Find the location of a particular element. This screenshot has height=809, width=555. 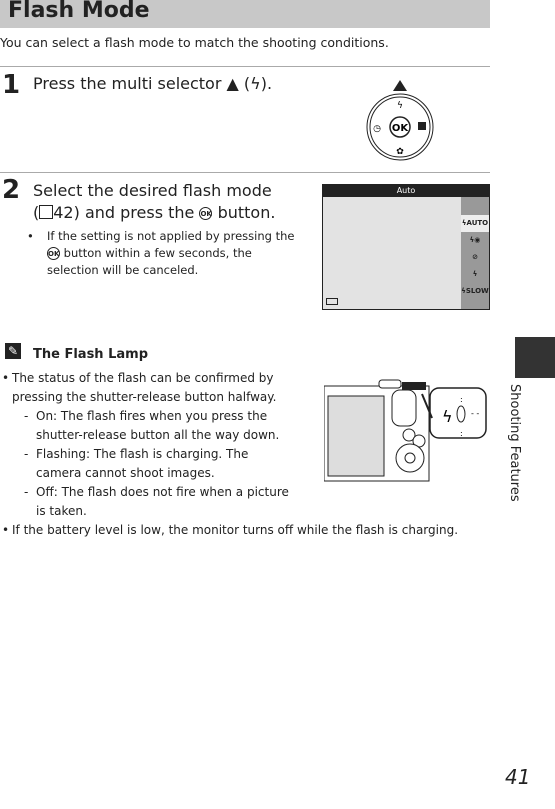

note-icon: ✎ is located at coordinates (13, 351).